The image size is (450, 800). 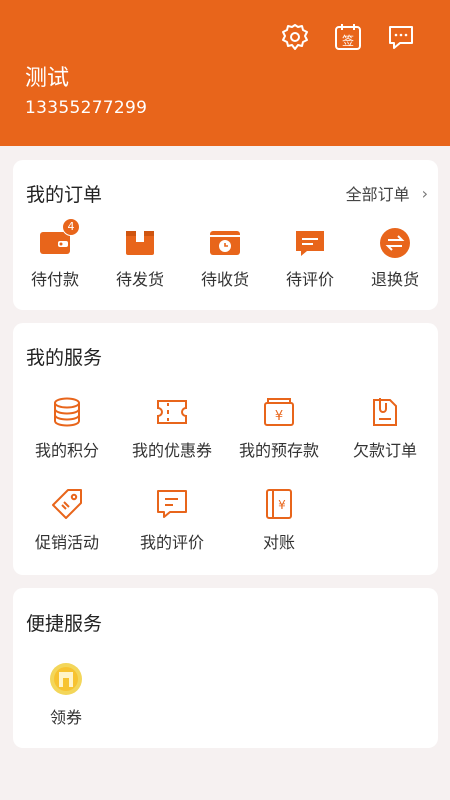 I want to click on clock-box-icon, so click(x=225, y=243).